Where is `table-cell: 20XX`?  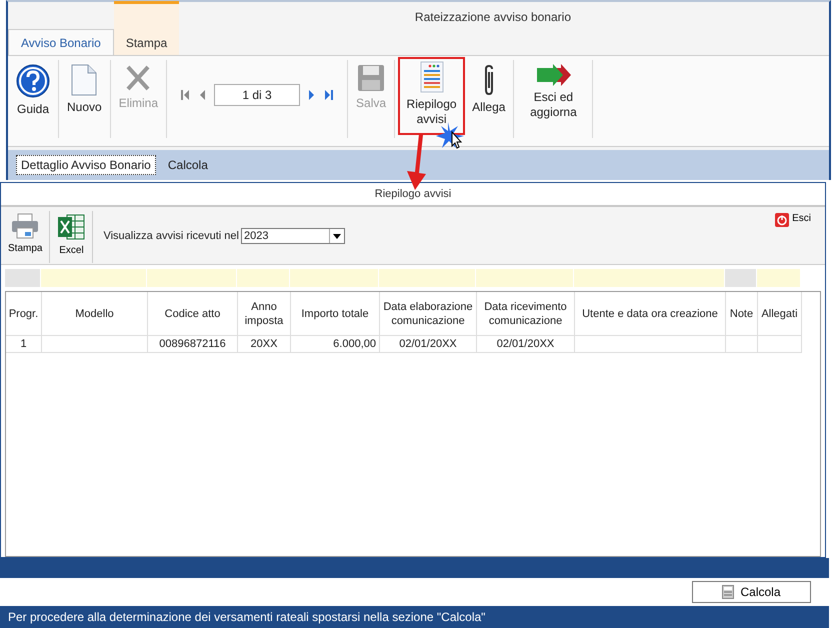
table-cell: 20XX is located at coordinates (264, 344).